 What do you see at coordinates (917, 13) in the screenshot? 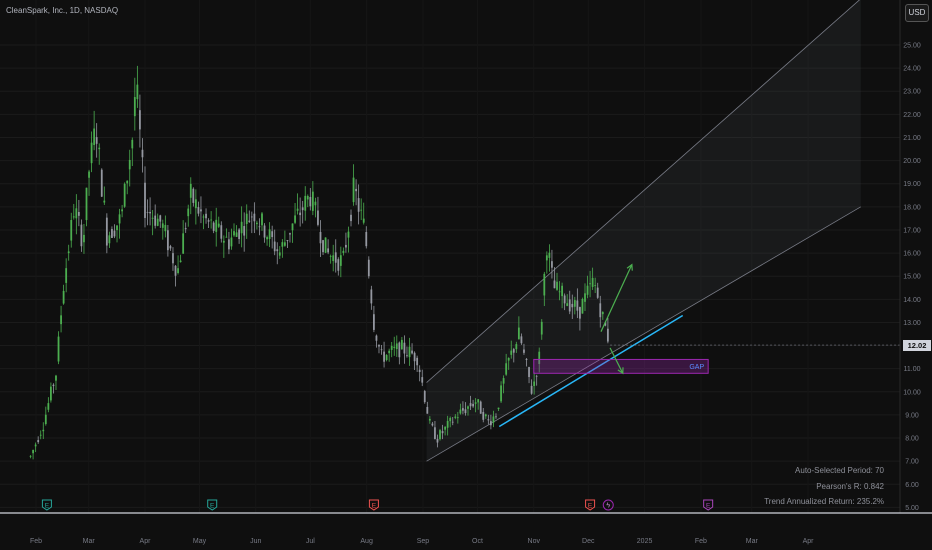
I see `currency-button: USD` at bounding box center [917, 13].